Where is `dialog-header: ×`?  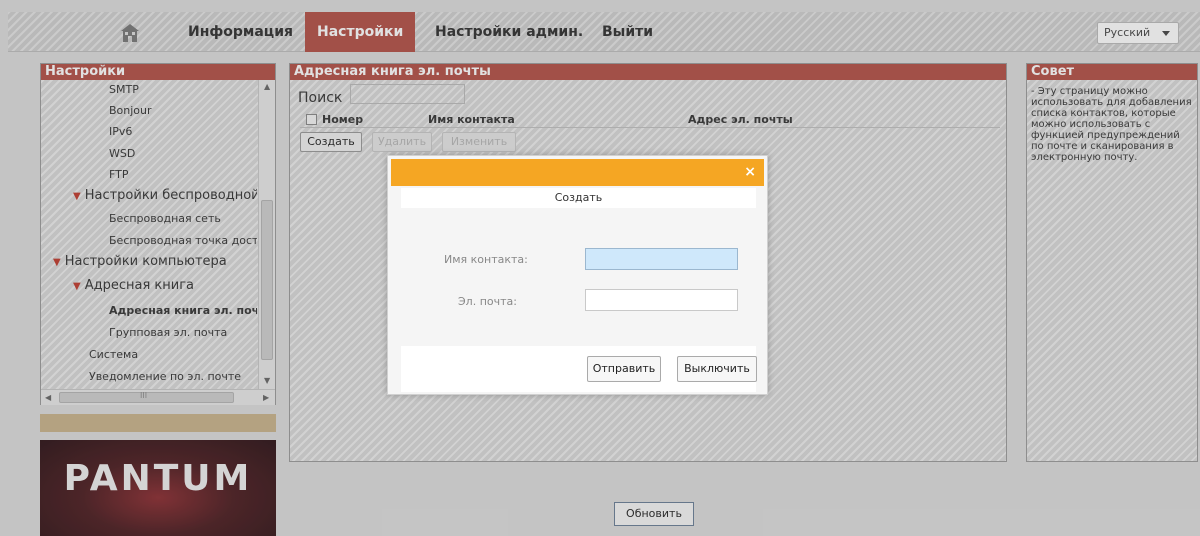
dialog-header: × is located at coordinates (577, 172).